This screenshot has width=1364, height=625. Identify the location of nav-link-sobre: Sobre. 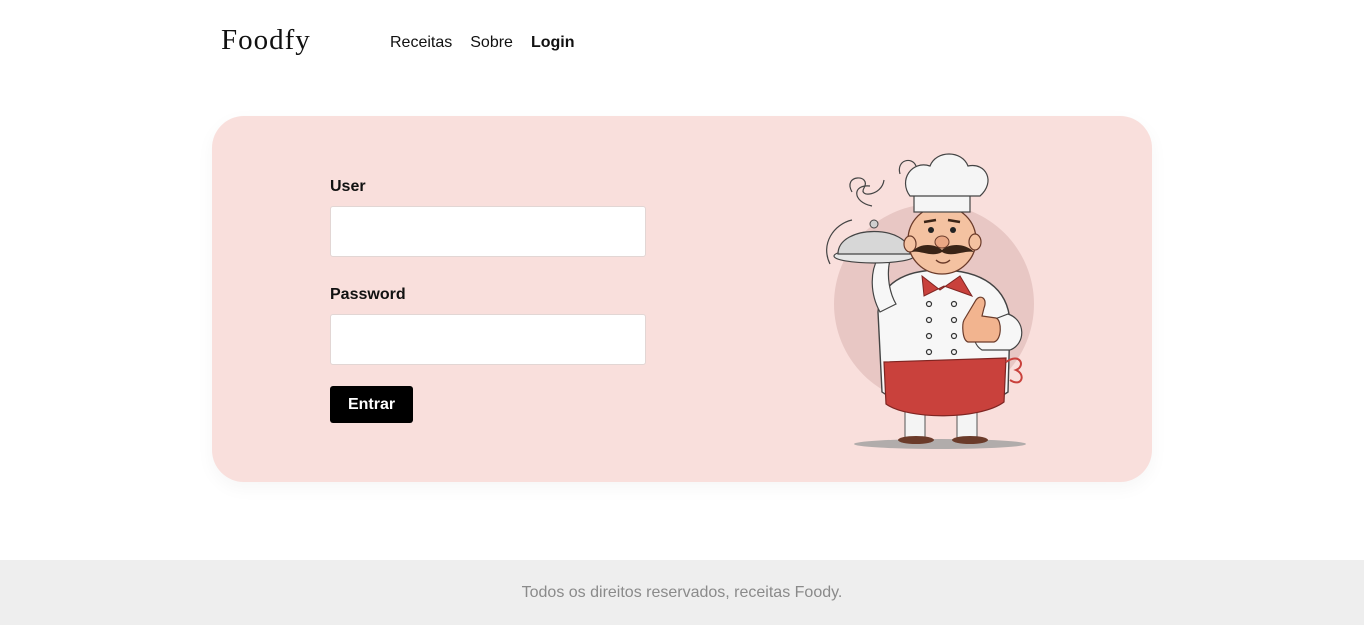
(491, 43).